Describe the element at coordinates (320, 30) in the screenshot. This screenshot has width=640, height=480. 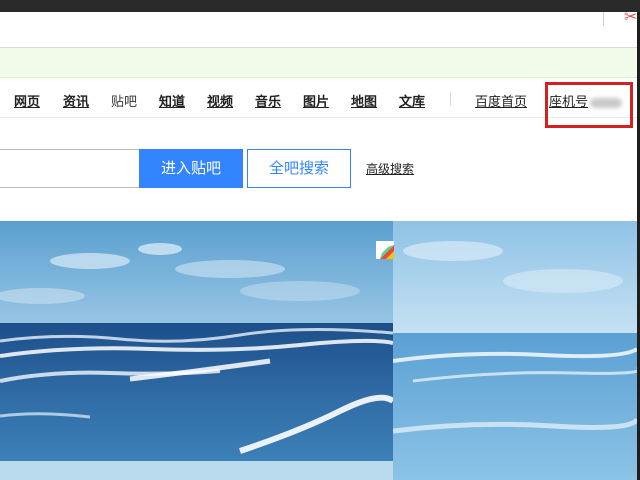
I see `address-bar` at that location.